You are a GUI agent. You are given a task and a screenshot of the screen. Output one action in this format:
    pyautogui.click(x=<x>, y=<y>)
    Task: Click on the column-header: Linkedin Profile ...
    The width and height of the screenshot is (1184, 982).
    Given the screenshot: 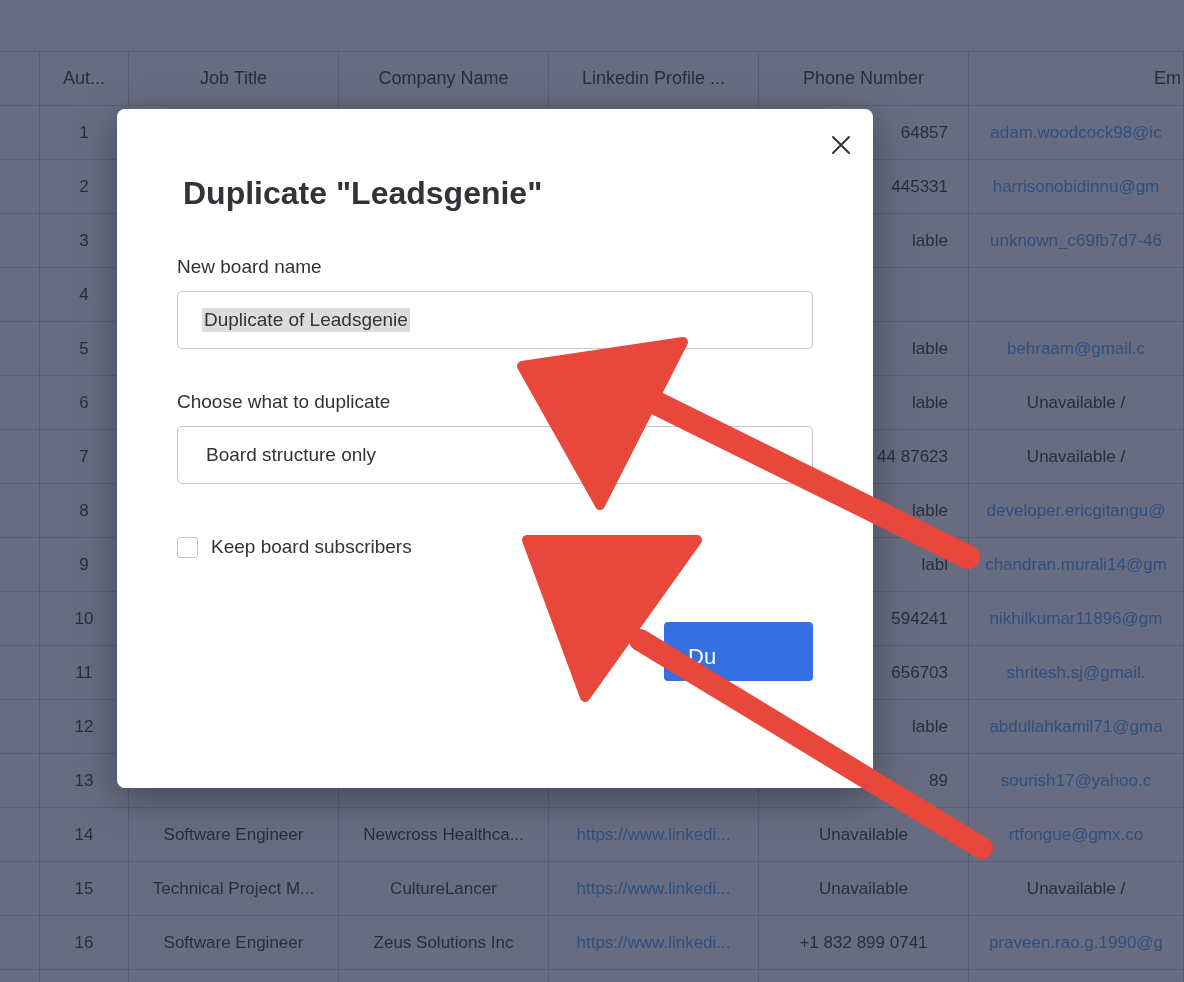 What is the action you would take?
    pyautogui.click(x=654, y=79)
    